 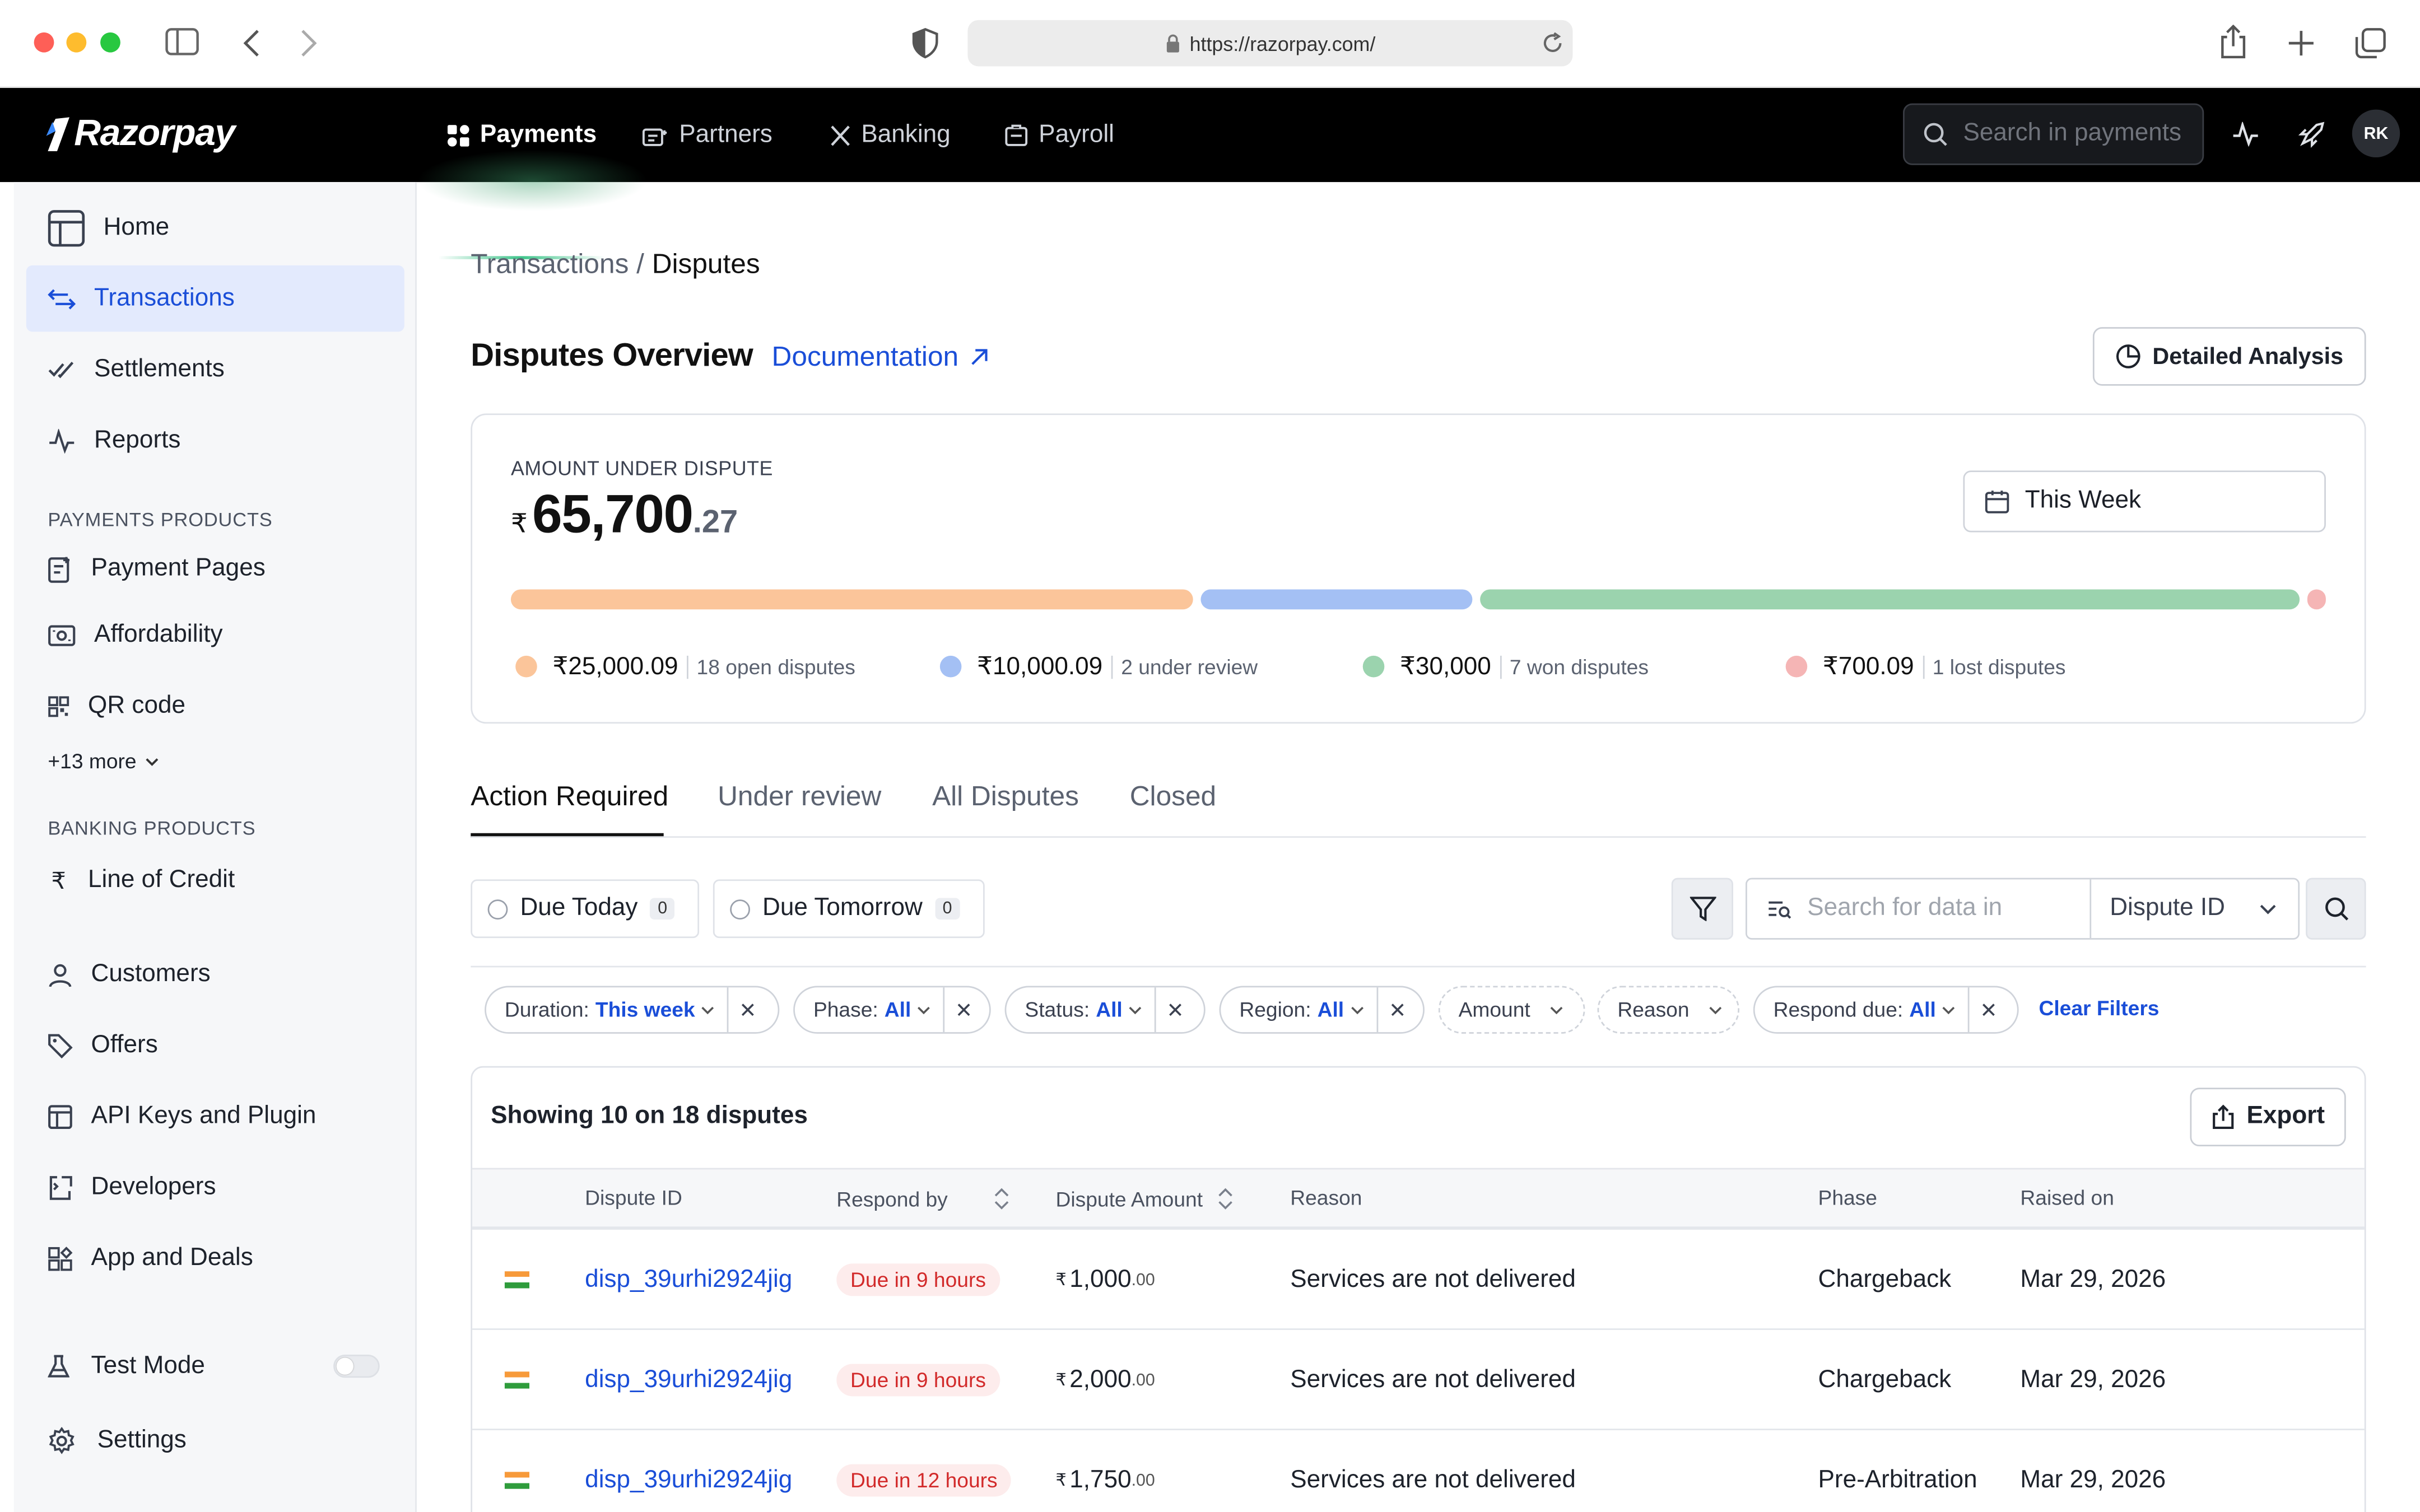 I want to click on amount-filter-chip: Amount, so click(x=1512, y=1010).